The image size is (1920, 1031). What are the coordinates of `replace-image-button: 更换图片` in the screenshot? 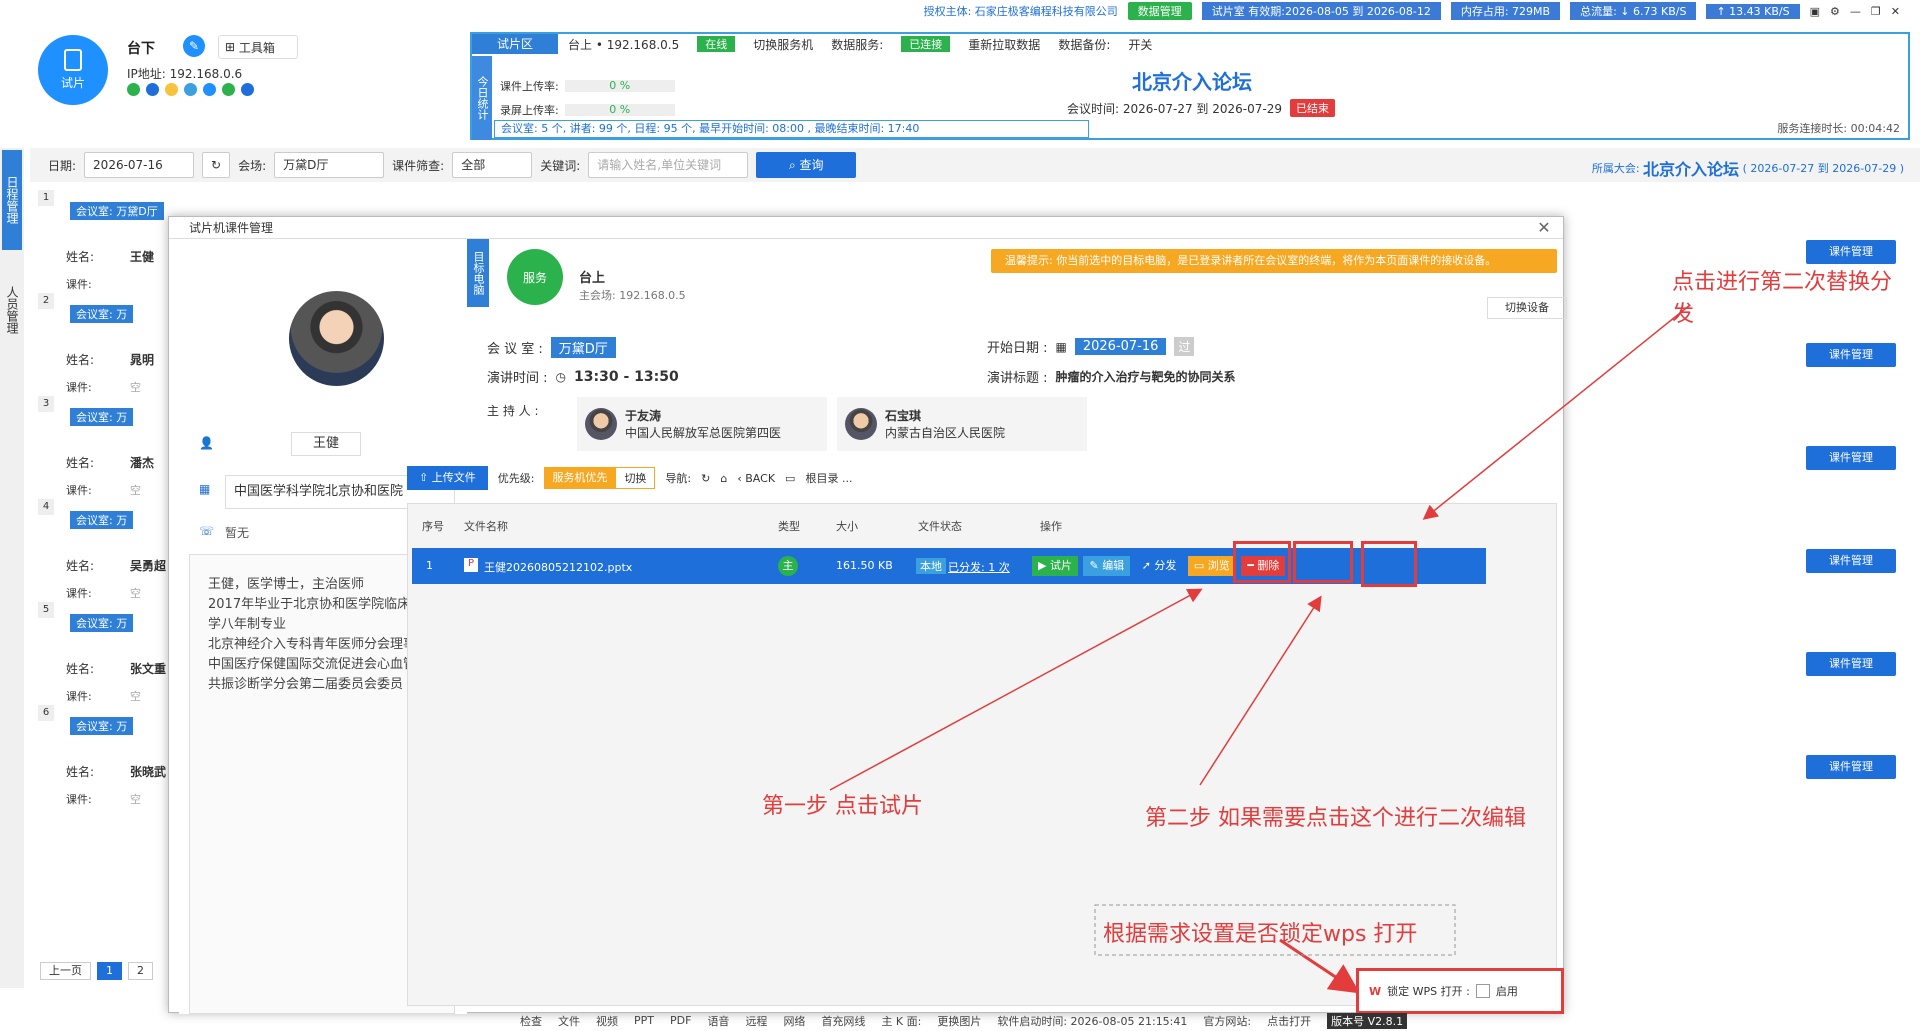 It's located at (959, 1021).